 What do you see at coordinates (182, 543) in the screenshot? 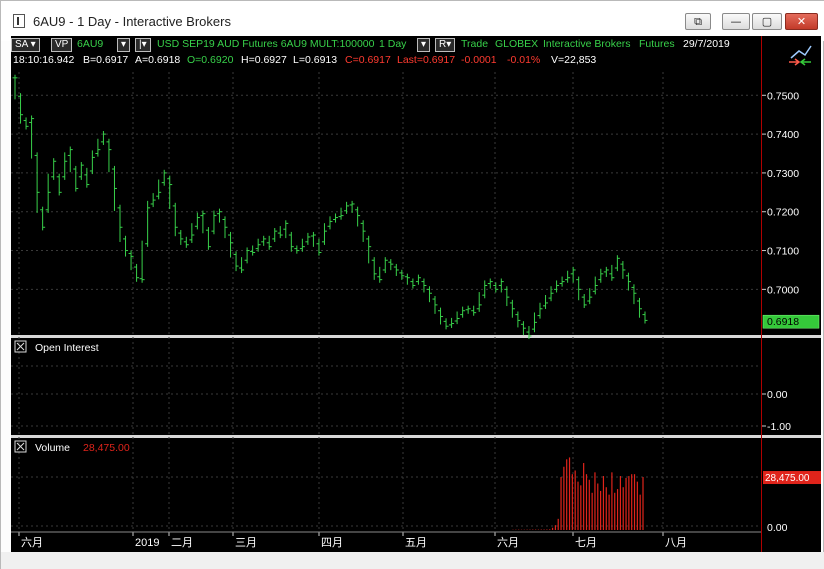
I see `x-tick-label: 二月` at bounding box center [182, 543].